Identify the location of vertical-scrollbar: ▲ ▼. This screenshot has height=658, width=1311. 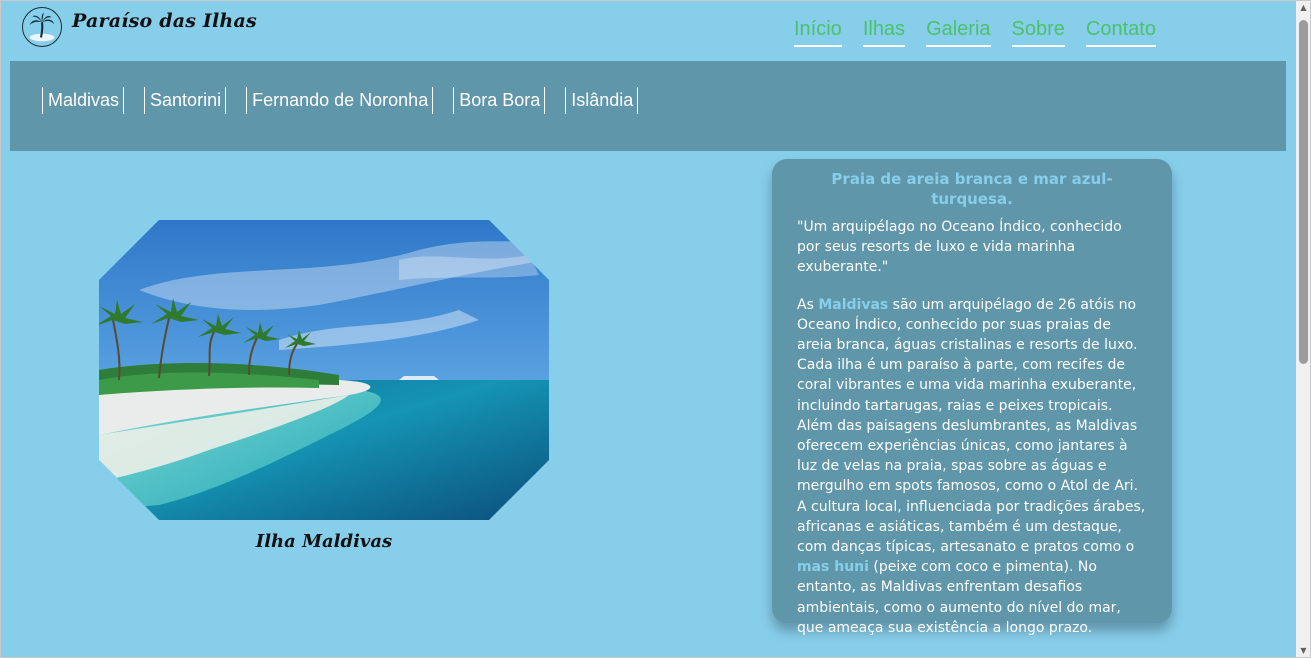
(1303, 329).